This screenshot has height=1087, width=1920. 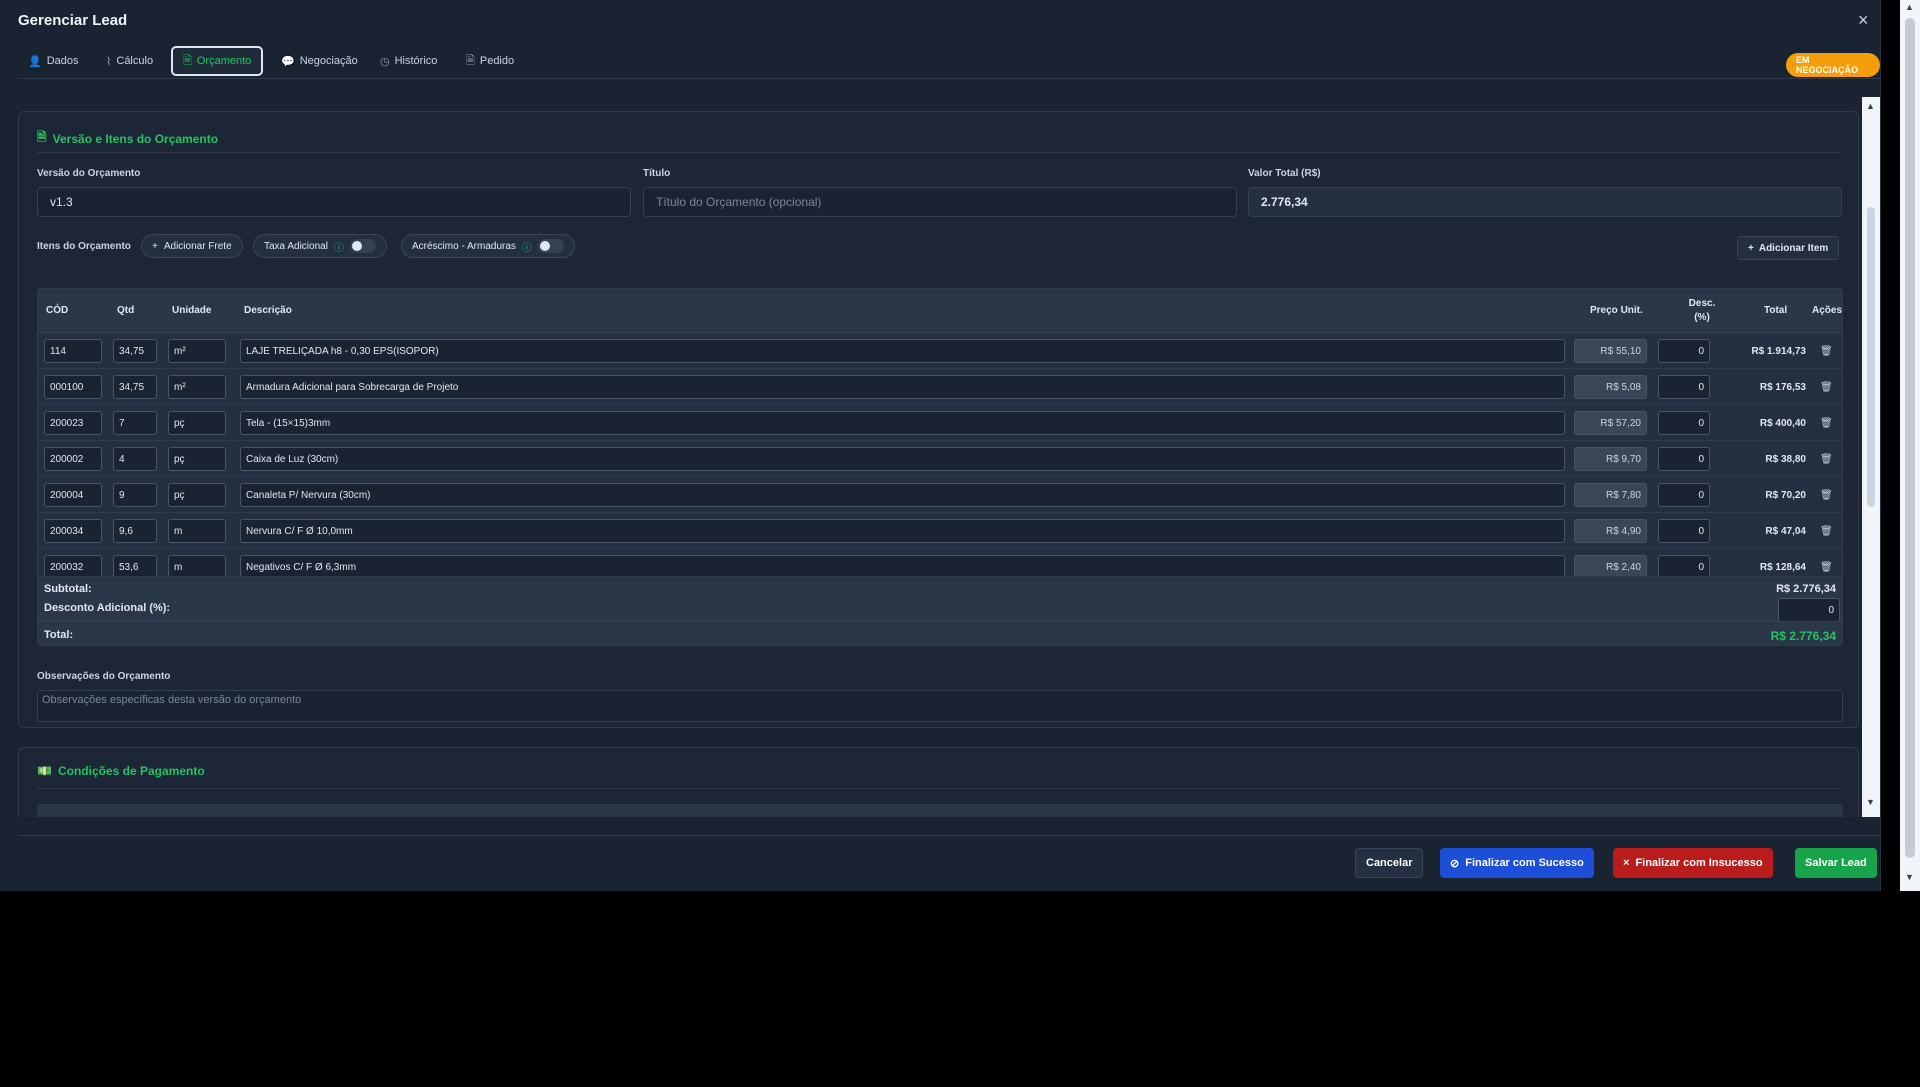 I want to click on finish-success-button: ⊘ Finalizar com Sucesso, so click(x=1517, y=863).